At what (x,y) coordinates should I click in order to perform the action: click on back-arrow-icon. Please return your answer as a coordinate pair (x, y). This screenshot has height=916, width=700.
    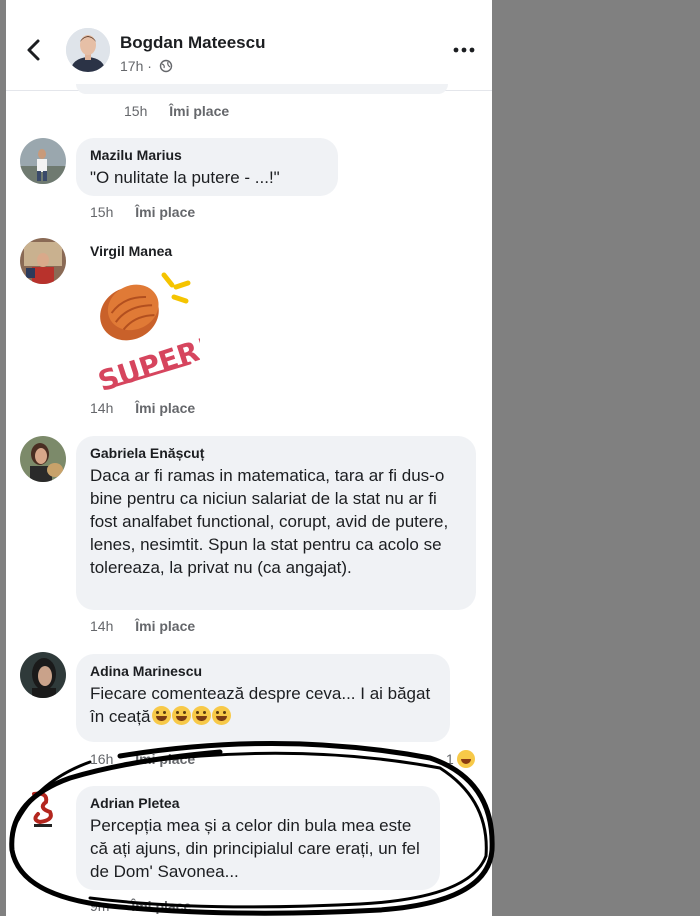
    Looking at the image, I should click on (34, 50).